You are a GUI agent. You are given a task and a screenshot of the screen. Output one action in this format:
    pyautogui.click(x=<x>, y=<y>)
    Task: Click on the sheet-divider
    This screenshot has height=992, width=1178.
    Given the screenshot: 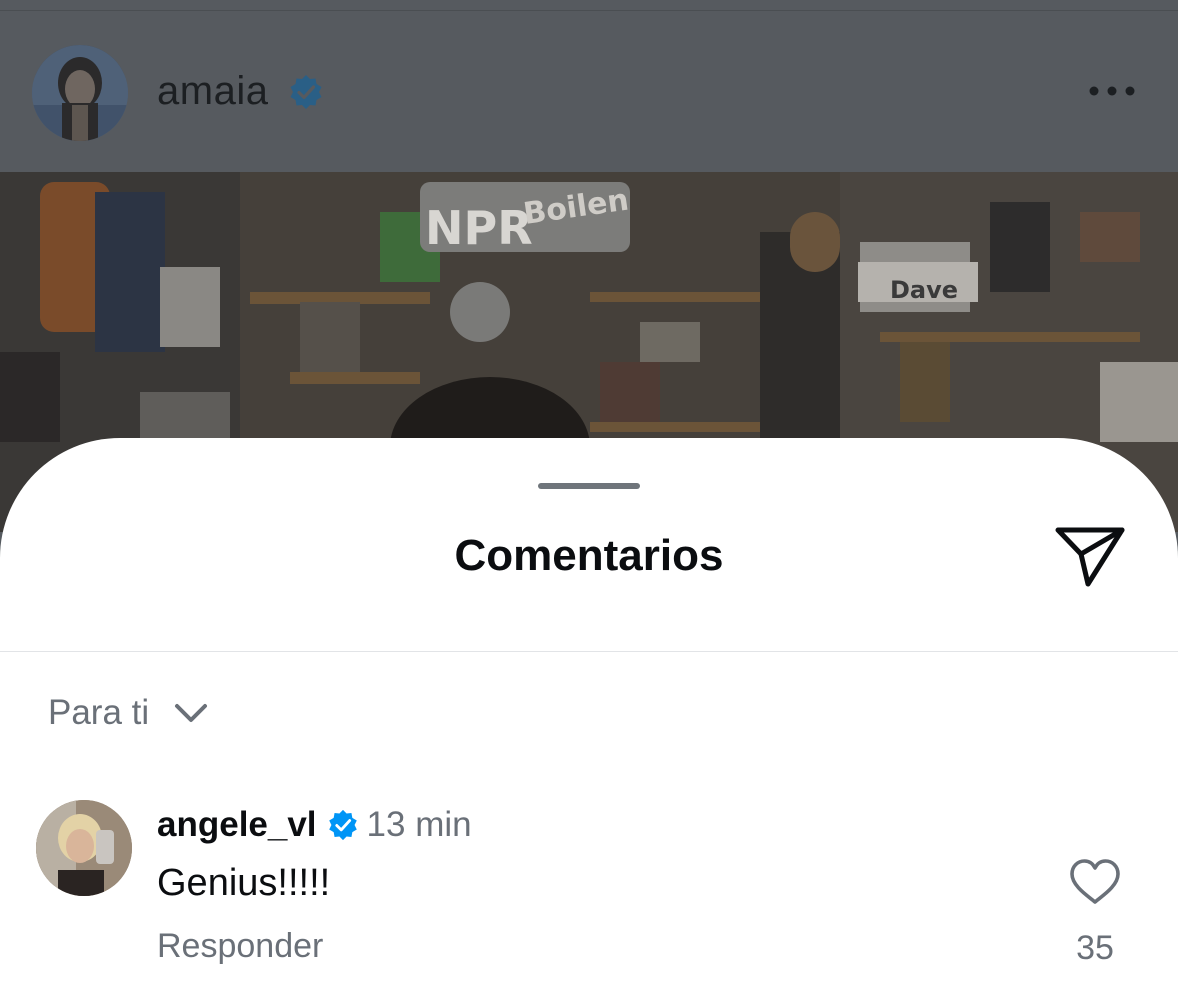 What is the action you would take?
    pyautogui.click(x=589, y=651)
    